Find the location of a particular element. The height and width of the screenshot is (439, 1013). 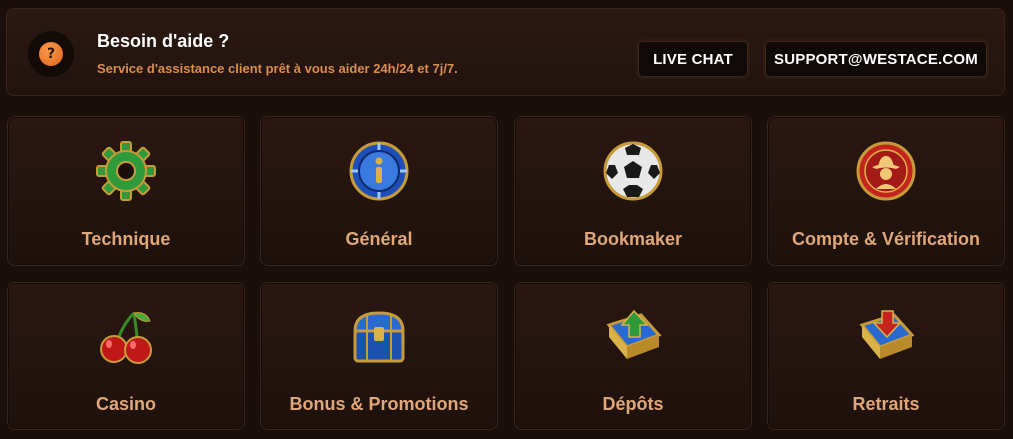

help-badge: ? is located at coordinates (51, 54).